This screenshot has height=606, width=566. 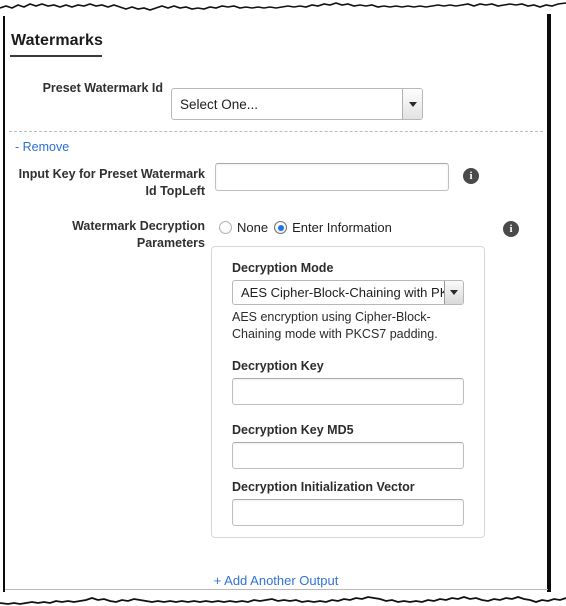 I want to click on preset-watermark-id-label: Preset Watermark Id, so click(x=102, y=88).